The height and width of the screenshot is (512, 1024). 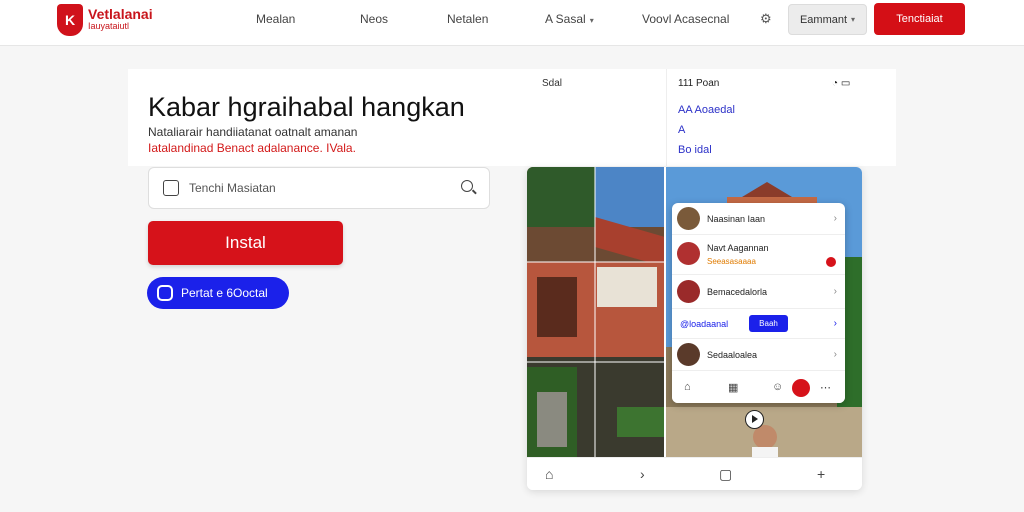 What do you see at coordinates (695, 150) in the screenshot?
I see `phone-link-3: Bo idal` at bounding box center [695, 150].